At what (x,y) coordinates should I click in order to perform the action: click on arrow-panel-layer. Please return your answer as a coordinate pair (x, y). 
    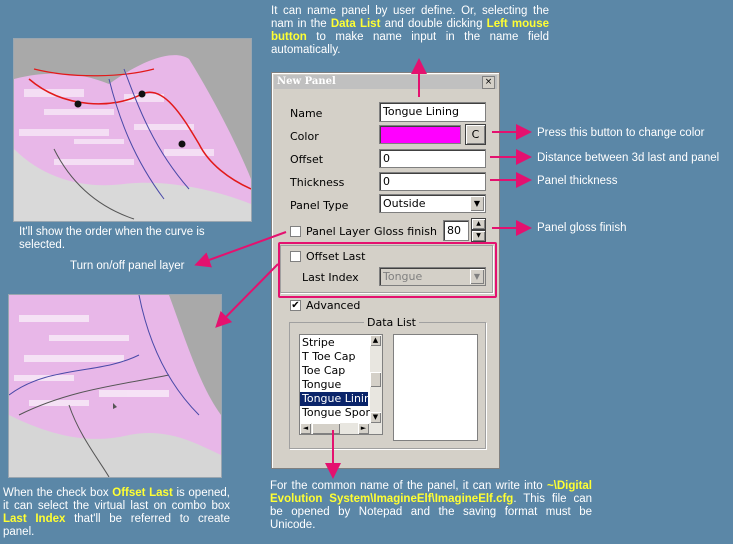
    Looking at the image, I should click on (240, 249).